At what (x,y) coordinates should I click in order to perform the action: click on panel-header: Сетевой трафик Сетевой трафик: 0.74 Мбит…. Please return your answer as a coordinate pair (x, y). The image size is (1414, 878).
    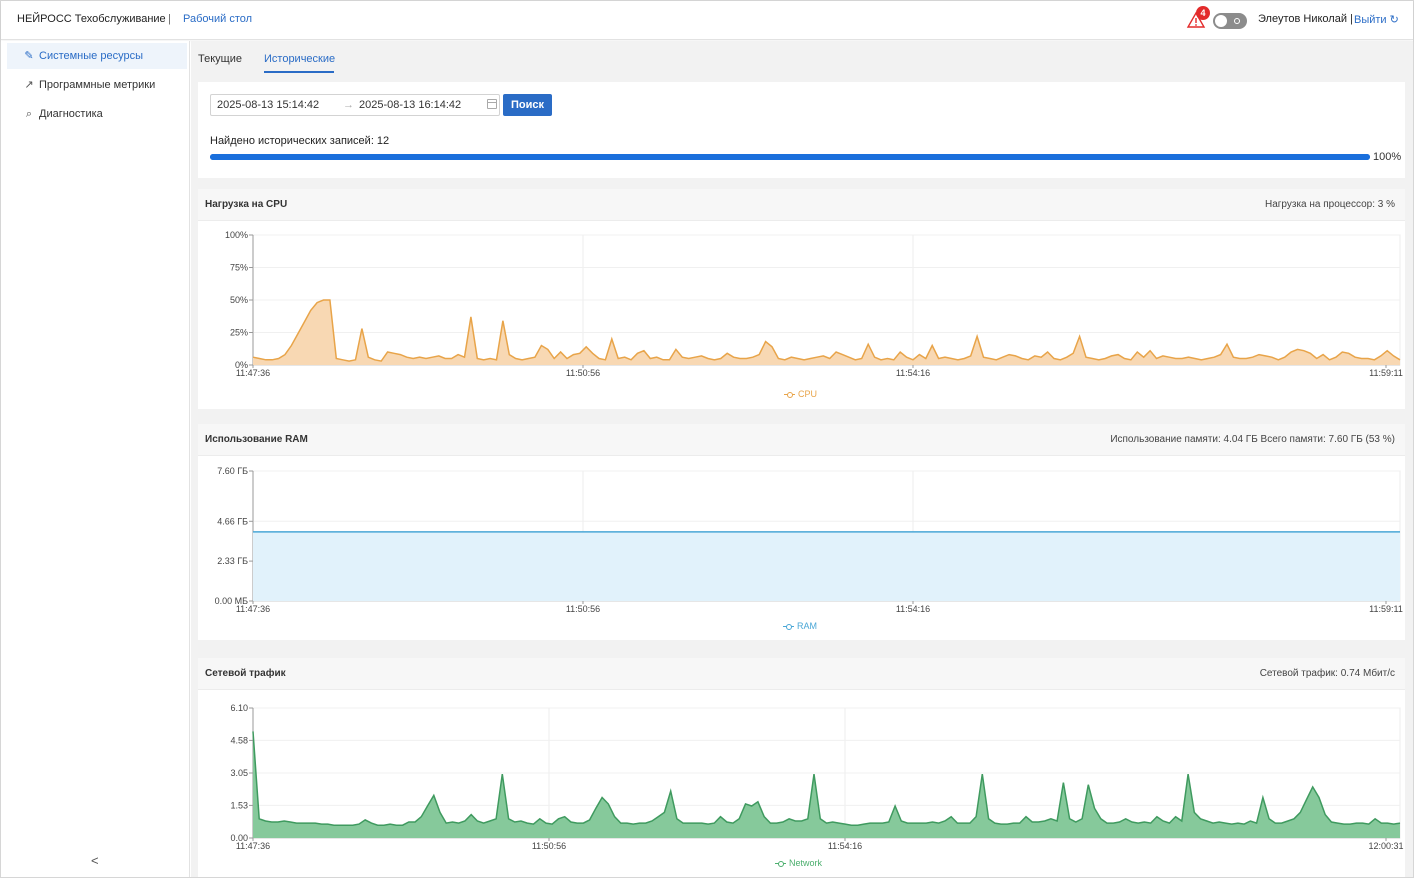
    Looking at the image, I should click on (801, 674).